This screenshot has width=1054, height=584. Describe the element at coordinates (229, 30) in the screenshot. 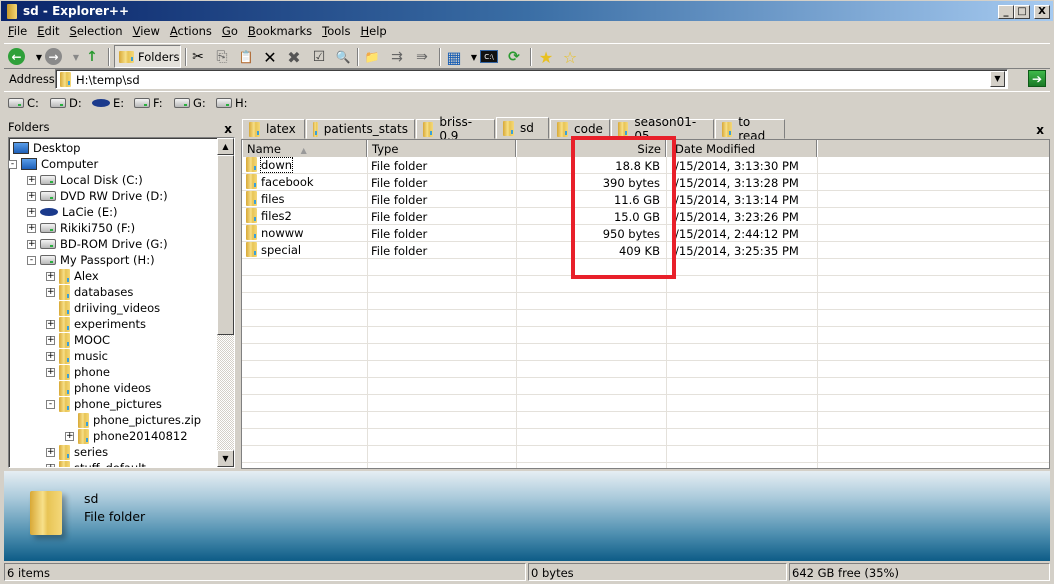

I see `menu-go: Go` at that location.